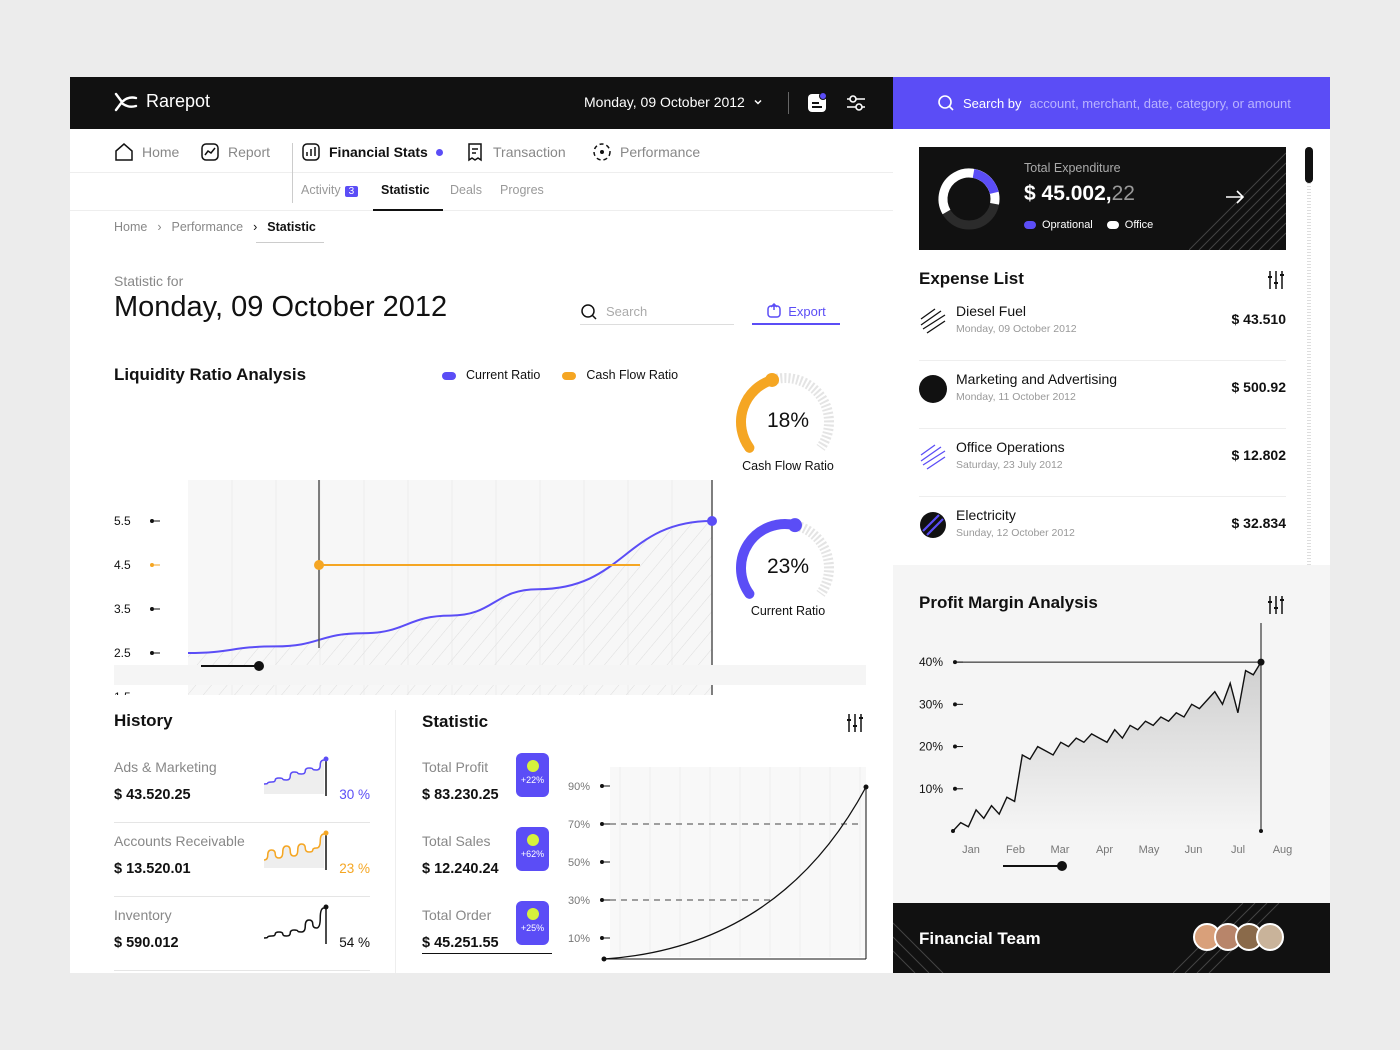  I want to click on expense-amount: $ 43.510, so click(1259, 319).